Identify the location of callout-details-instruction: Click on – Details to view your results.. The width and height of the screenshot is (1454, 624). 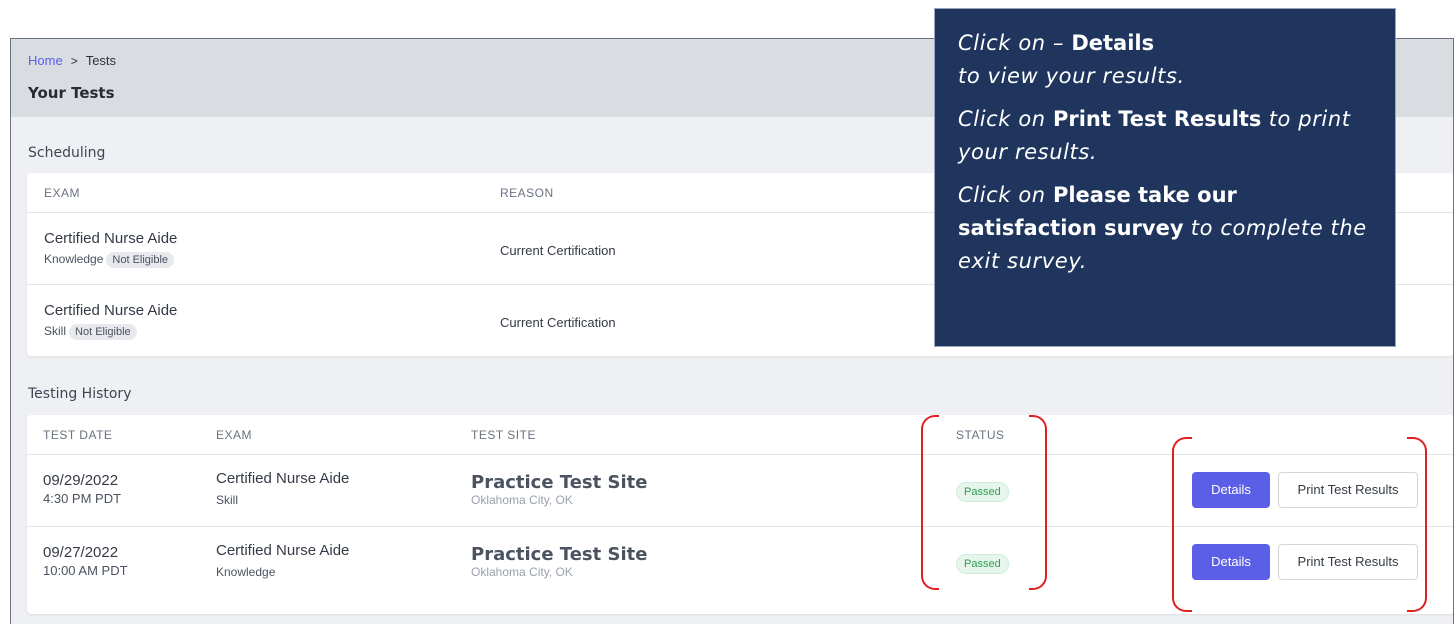
(1071, 59).